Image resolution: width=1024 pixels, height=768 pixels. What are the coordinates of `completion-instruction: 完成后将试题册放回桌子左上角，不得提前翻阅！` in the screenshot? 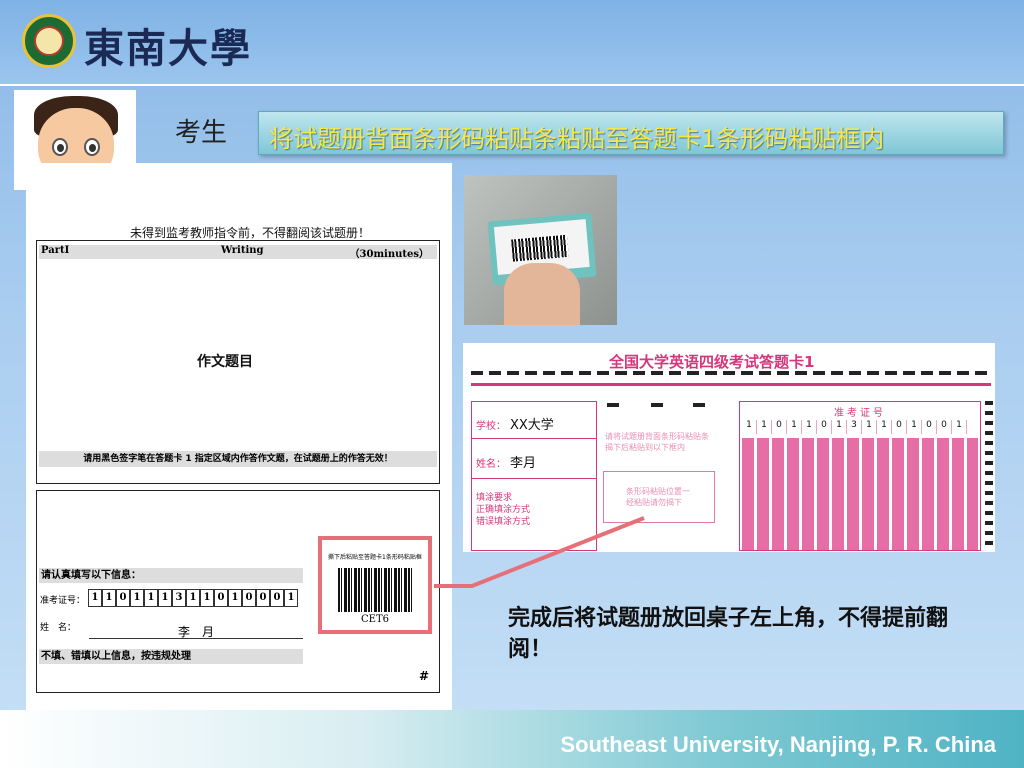 It's located at (728, 634).